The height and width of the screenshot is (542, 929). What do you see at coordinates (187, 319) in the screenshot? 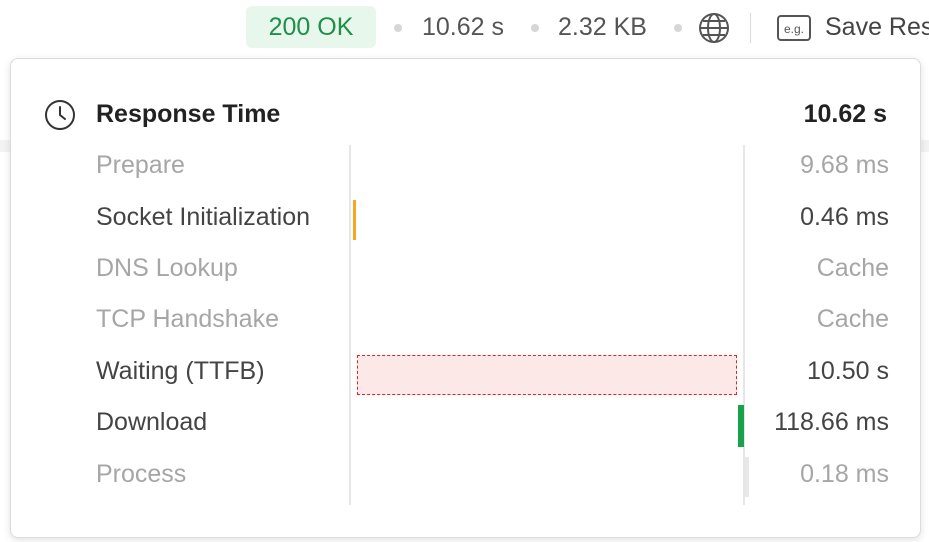
I see `phase-label: TCP Handshake` at bounding box center [187, 319].